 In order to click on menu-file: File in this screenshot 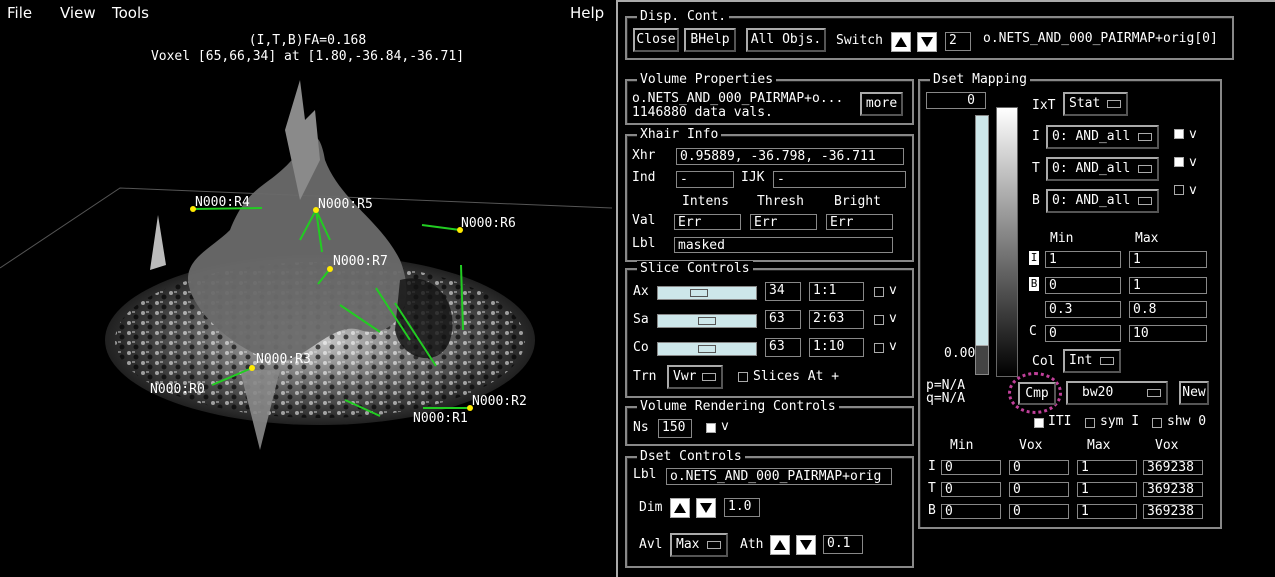, I will do `click(19, 13)`.